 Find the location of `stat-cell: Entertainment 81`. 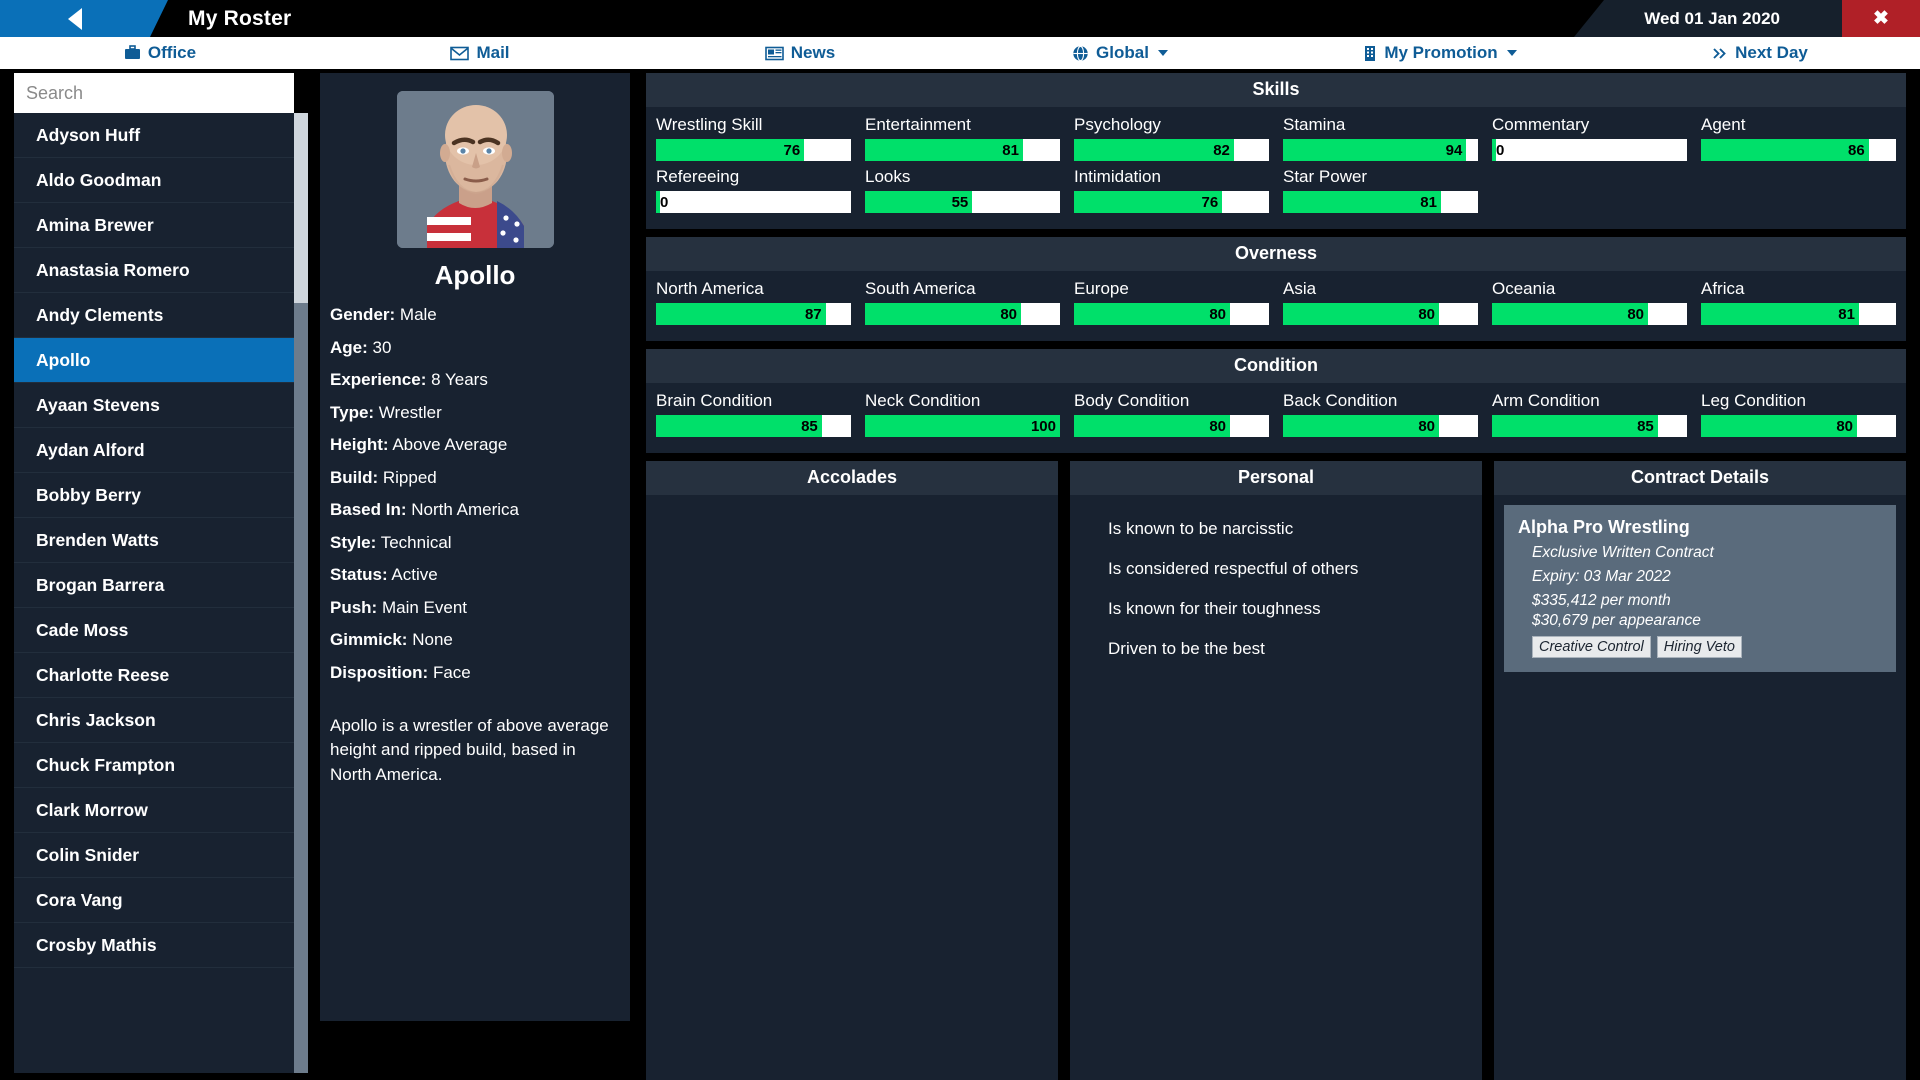

stat-cell: Entertainment 81 is located at coordinates (962, 141).